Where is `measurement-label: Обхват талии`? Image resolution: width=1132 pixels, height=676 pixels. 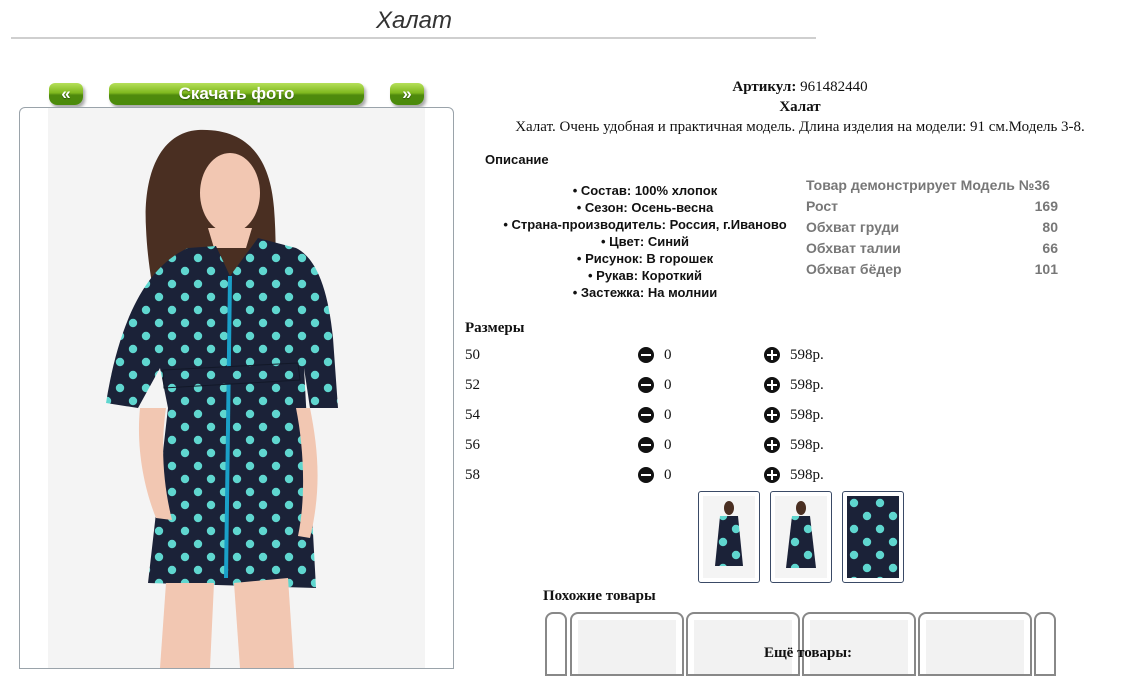
measurement-label: Обхват талии is located at coordinates (853, 248).